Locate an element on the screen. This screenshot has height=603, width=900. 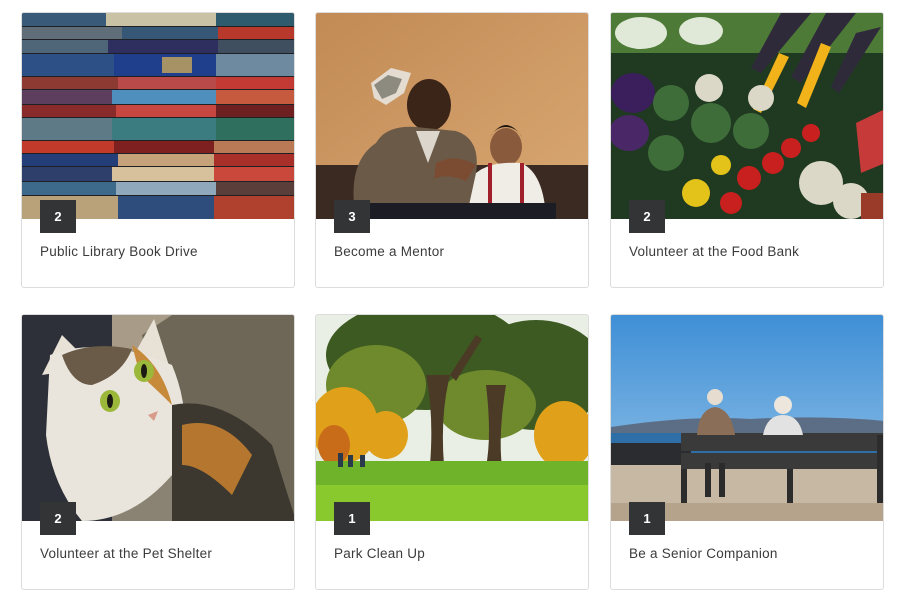
volunteer-count-badge: 3 is located at coordinates (352, 216).